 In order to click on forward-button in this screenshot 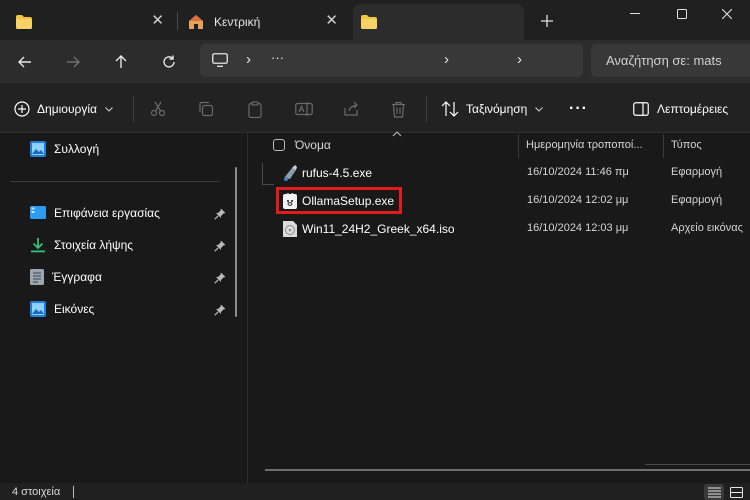, I will do `click(73, 62)`.